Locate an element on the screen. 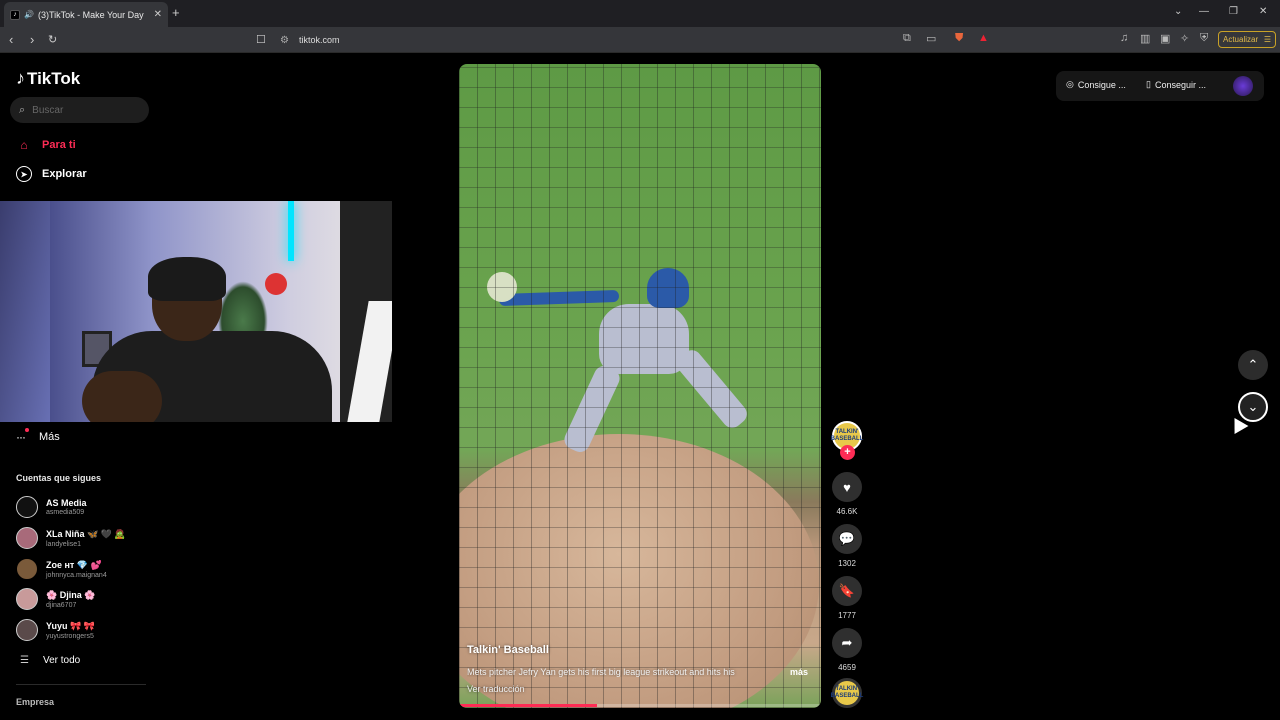  follow-plus-icon: + is located at coordinates (847, 452).